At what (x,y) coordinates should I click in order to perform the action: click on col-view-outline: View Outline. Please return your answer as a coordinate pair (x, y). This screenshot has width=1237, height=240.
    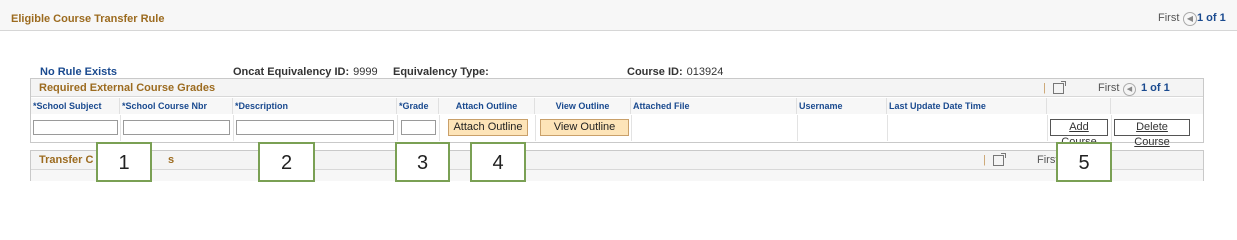
    Looking at the image, I should click on (583, 106).